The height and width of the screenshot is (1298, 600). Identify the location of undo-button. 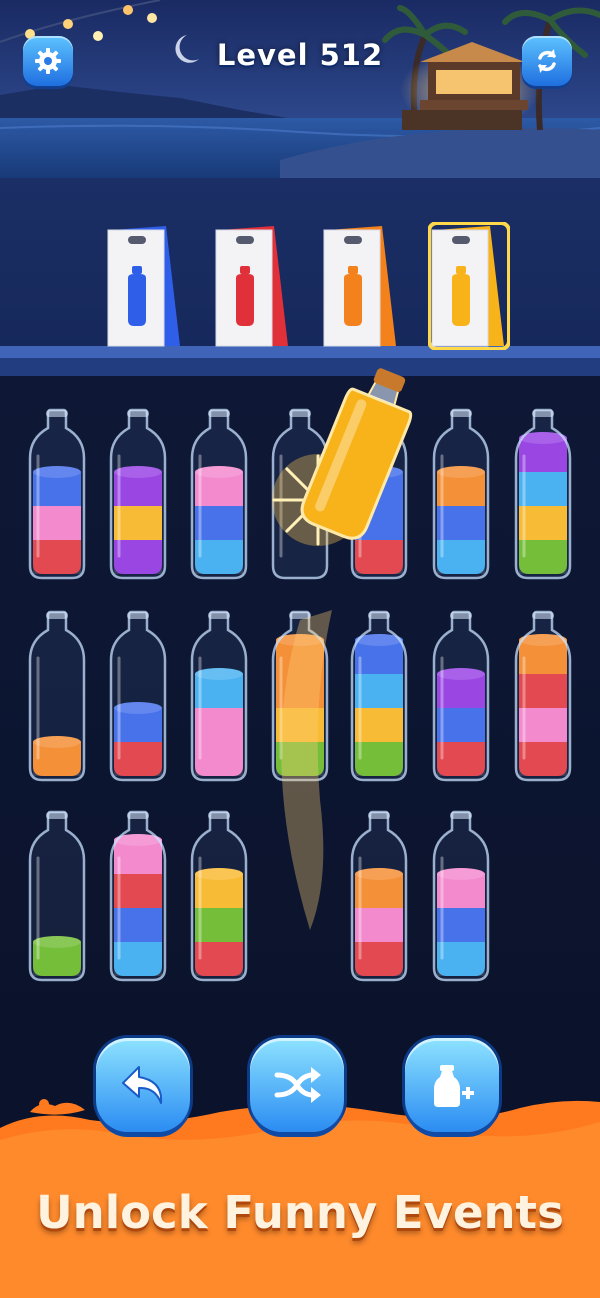
(143, 1085).